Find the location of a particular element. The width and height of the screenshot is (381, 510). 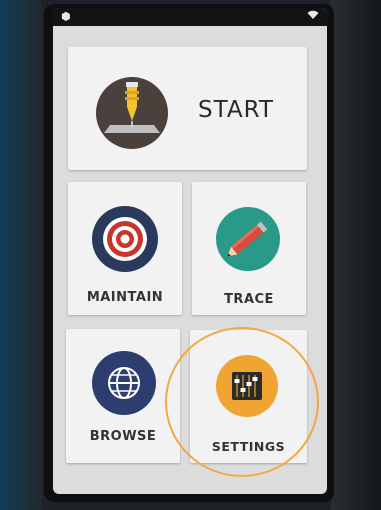

pencil-icon is located at coordinates (248, 239).